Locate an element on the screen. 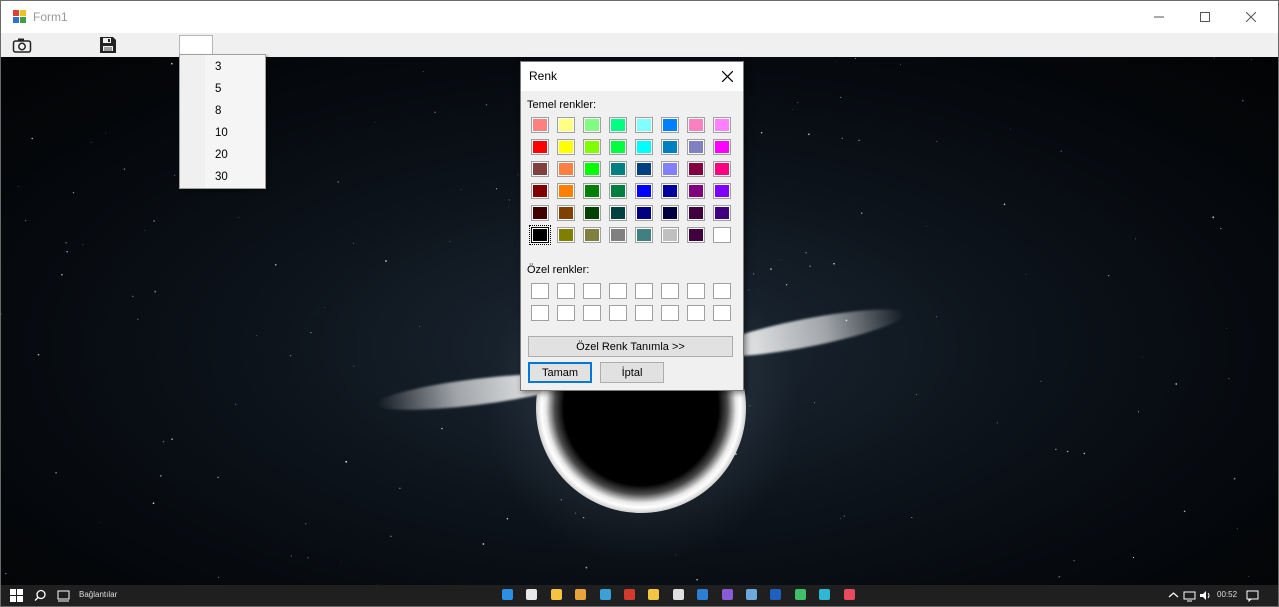 This screenshot has width=1279, height=607. close-button is located at coordinates (1251, 17).